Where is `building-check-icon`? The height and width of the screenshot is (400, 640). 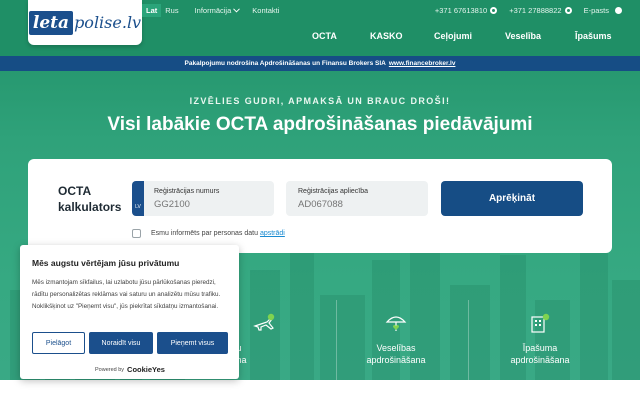 building-check-icon is located at coordinates (540, 323).